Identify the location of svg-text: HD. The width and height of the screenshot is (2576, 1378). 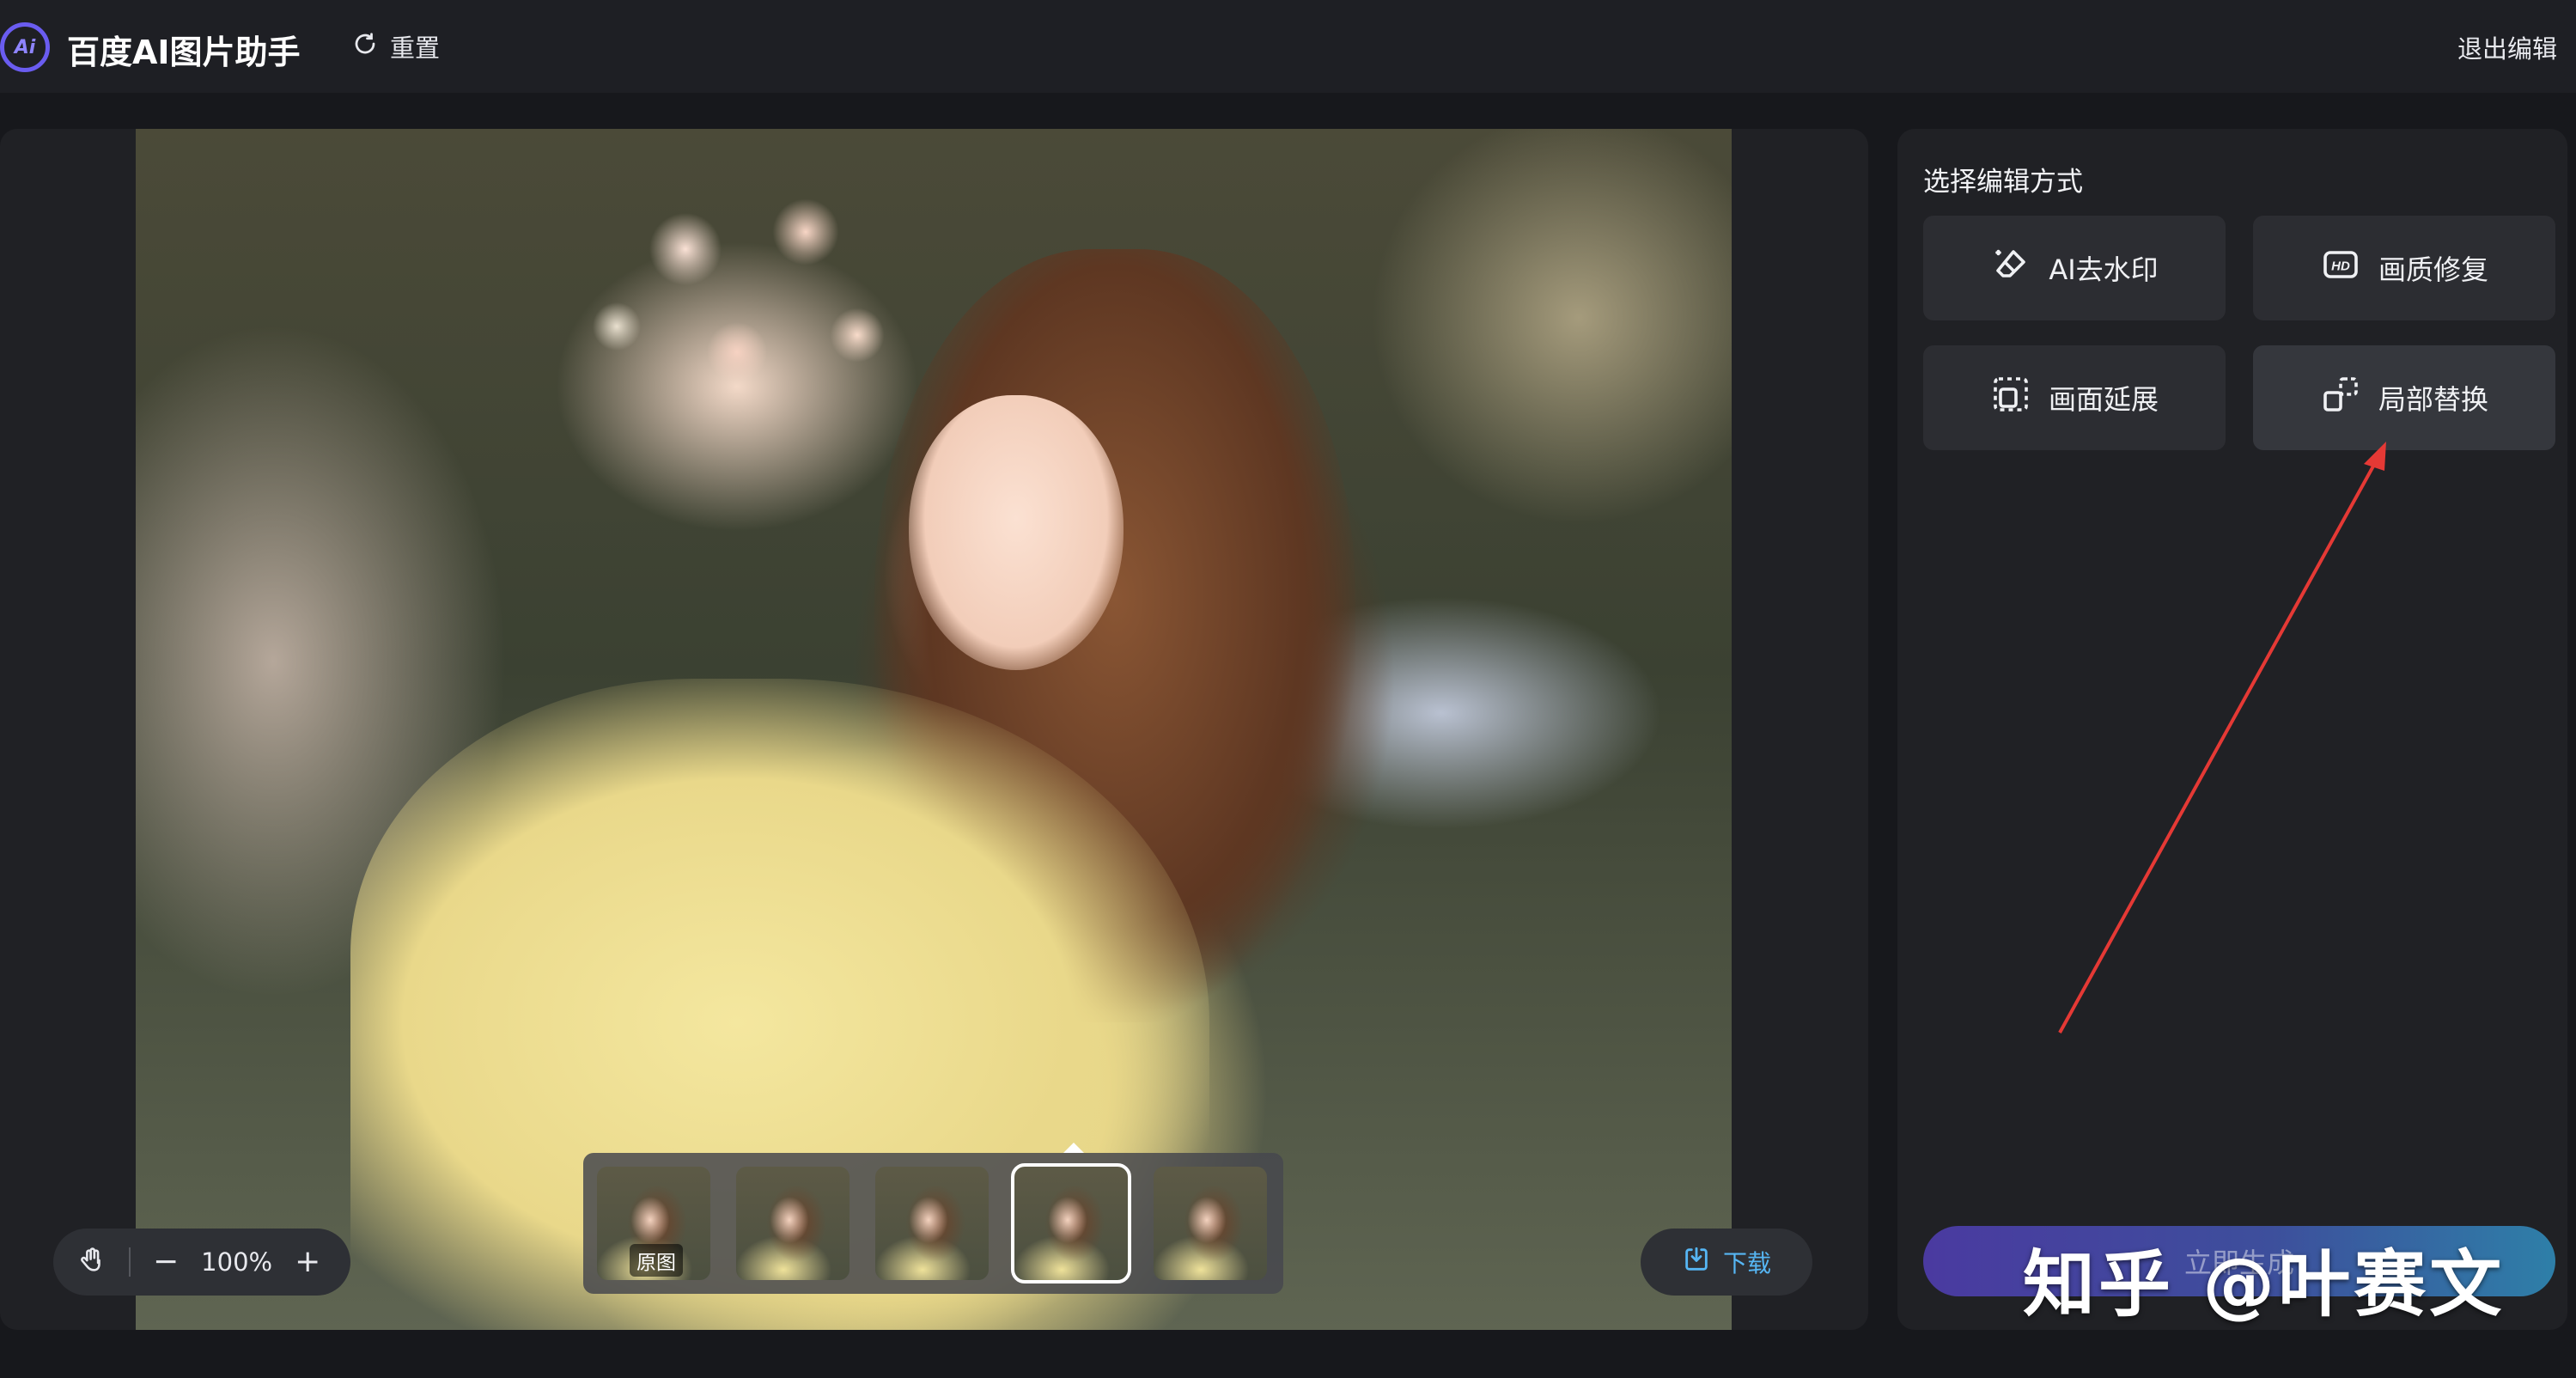
(2340, 266).